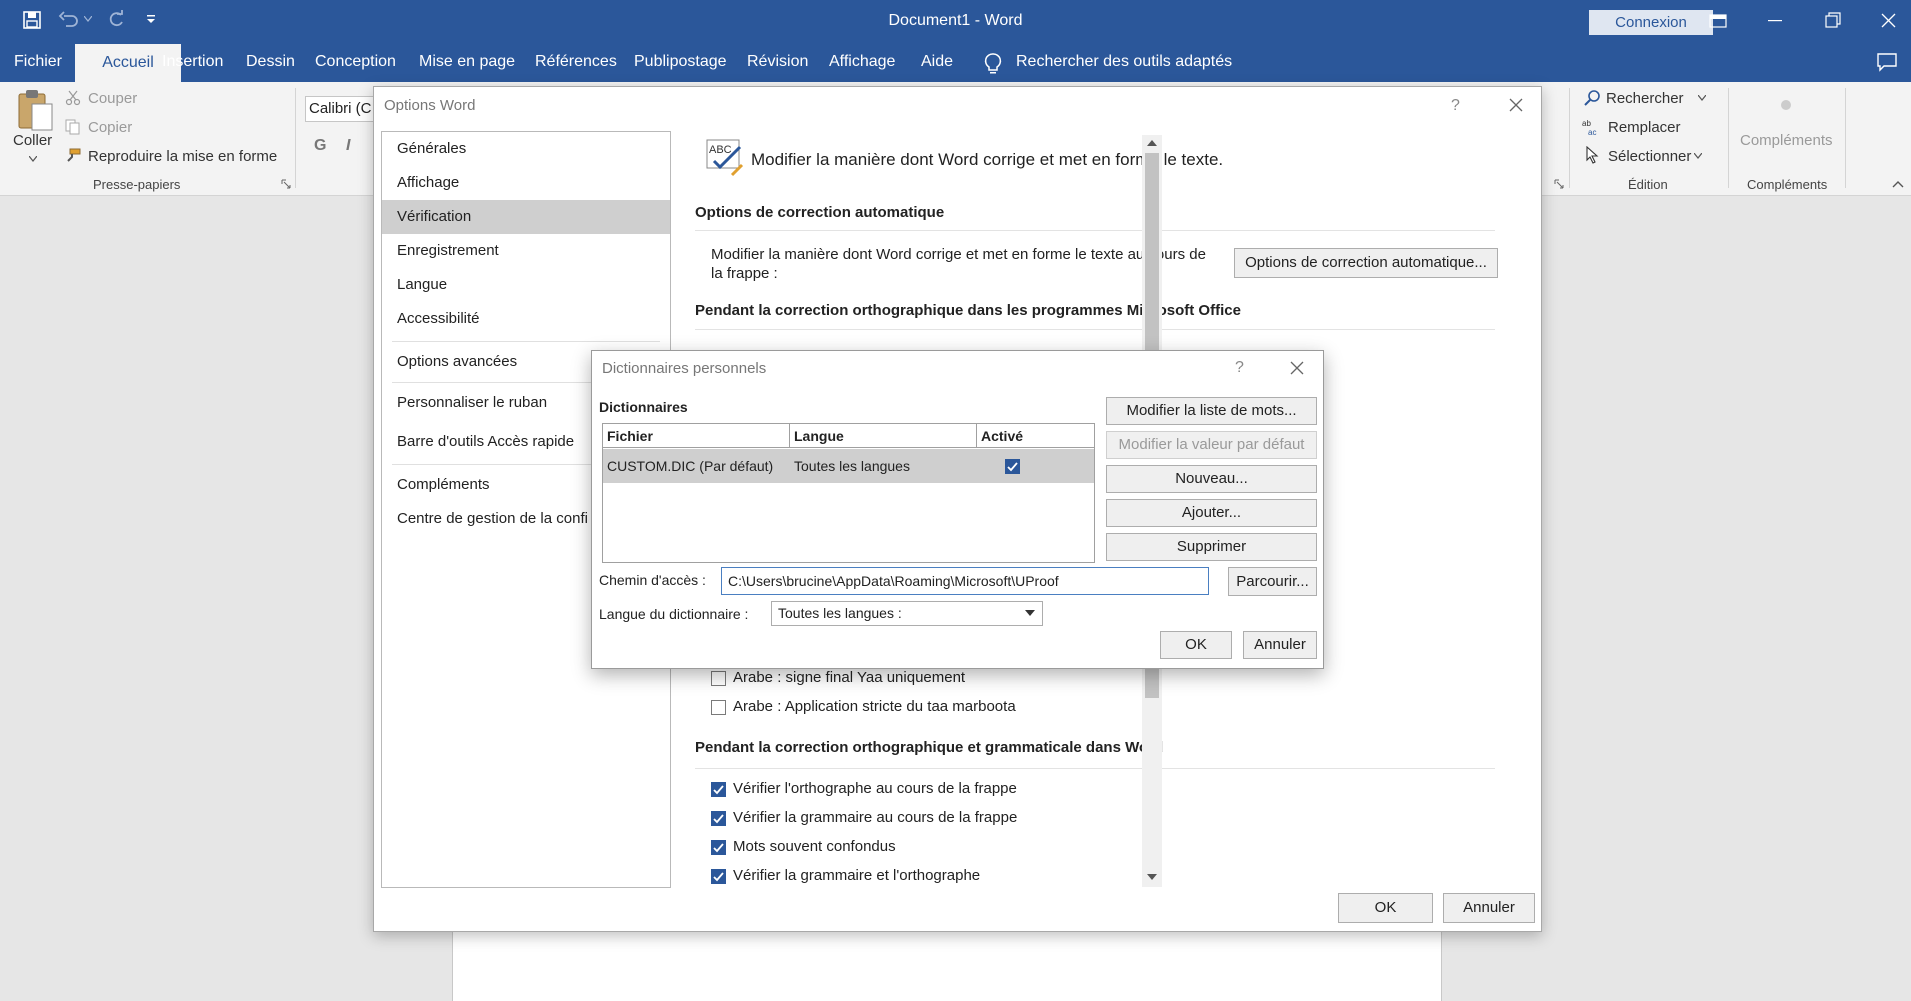  I want to click on comments-icon, so click(1887, 62).